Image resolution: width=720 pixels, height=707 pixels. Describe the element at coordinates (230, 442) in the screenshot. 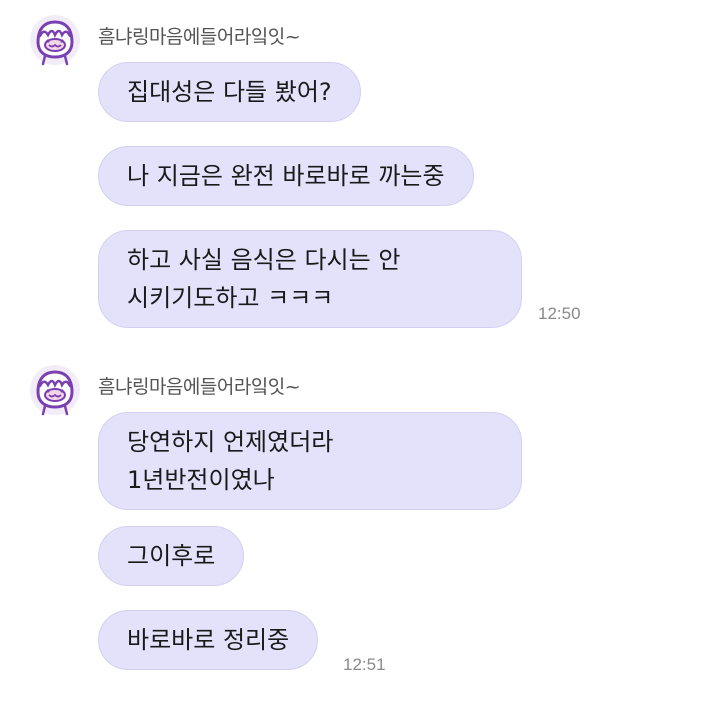

I see `message-text: 당연하지 언제였더라` at that location.